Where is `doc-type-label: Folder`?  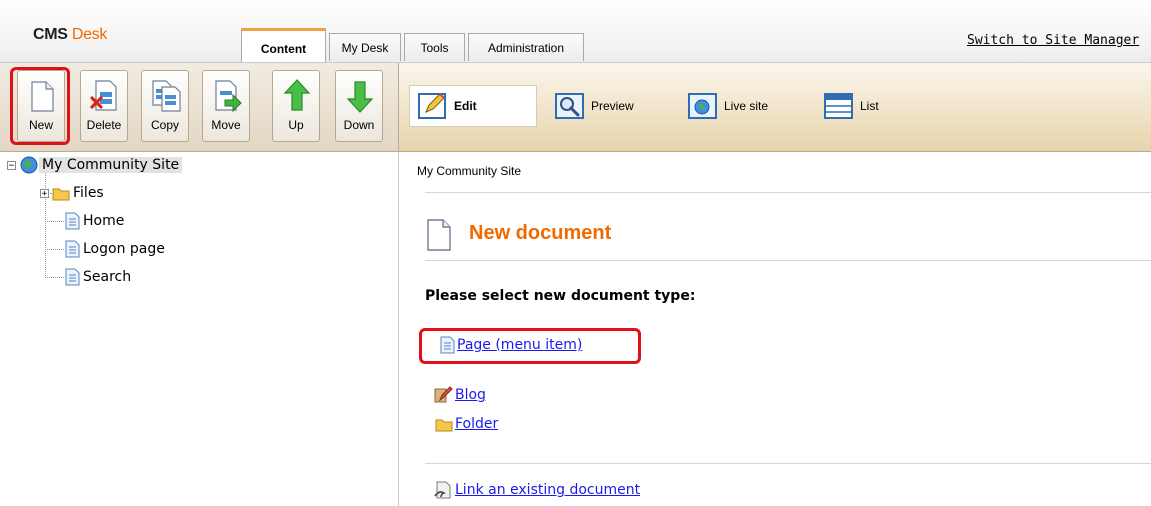
doc-type-label: Folder is located at coordinates (477, 424).